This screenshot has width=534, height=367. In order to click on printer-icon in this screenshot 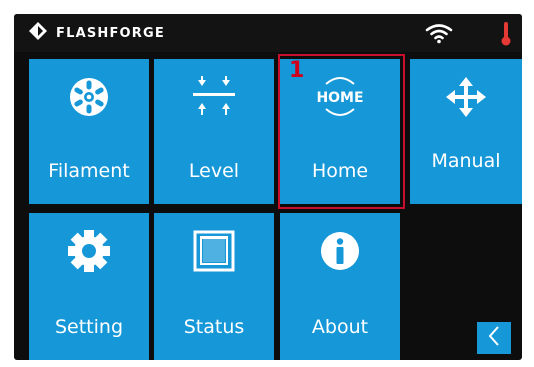, I will do `click(214, 251)`.